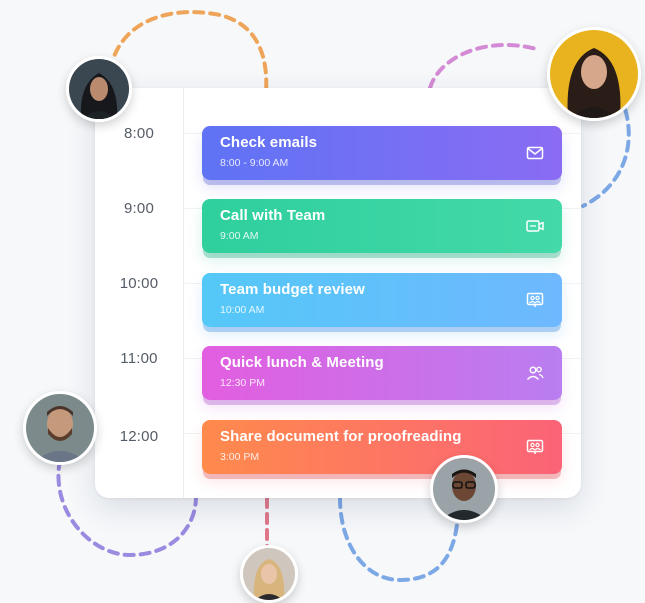 The height and width of the screenshot is (603, 645). Describe the element at coordinates (242, 310) in the screenshot. I see `event-time: 10:00 AM` at that location.